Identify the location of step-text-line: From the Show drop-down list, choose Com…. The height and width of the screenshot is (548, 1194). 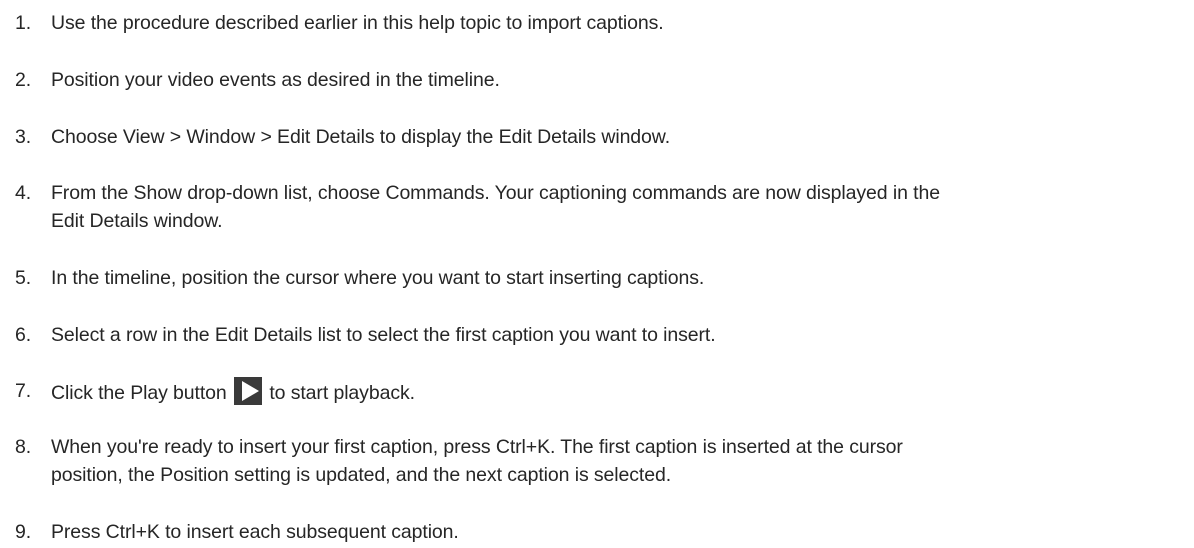
(495, 193).